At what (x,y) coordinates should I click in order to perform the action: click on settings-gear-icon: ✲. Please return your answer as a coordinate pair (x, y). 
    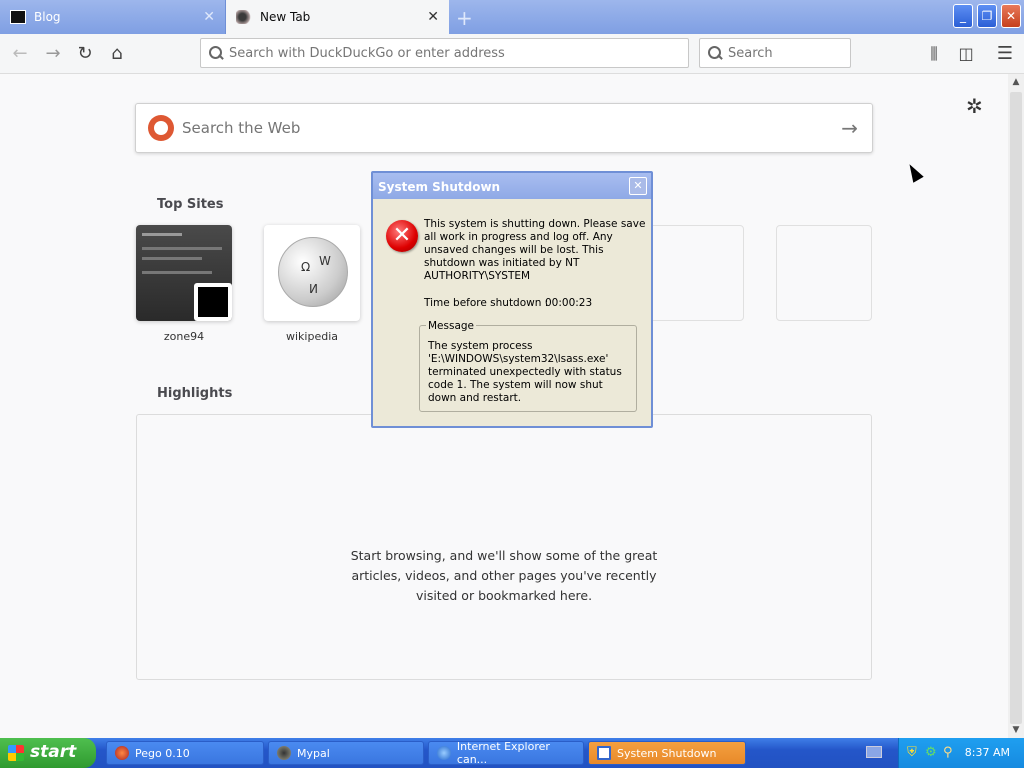
    Looking at the image, I should click on (974, 106).